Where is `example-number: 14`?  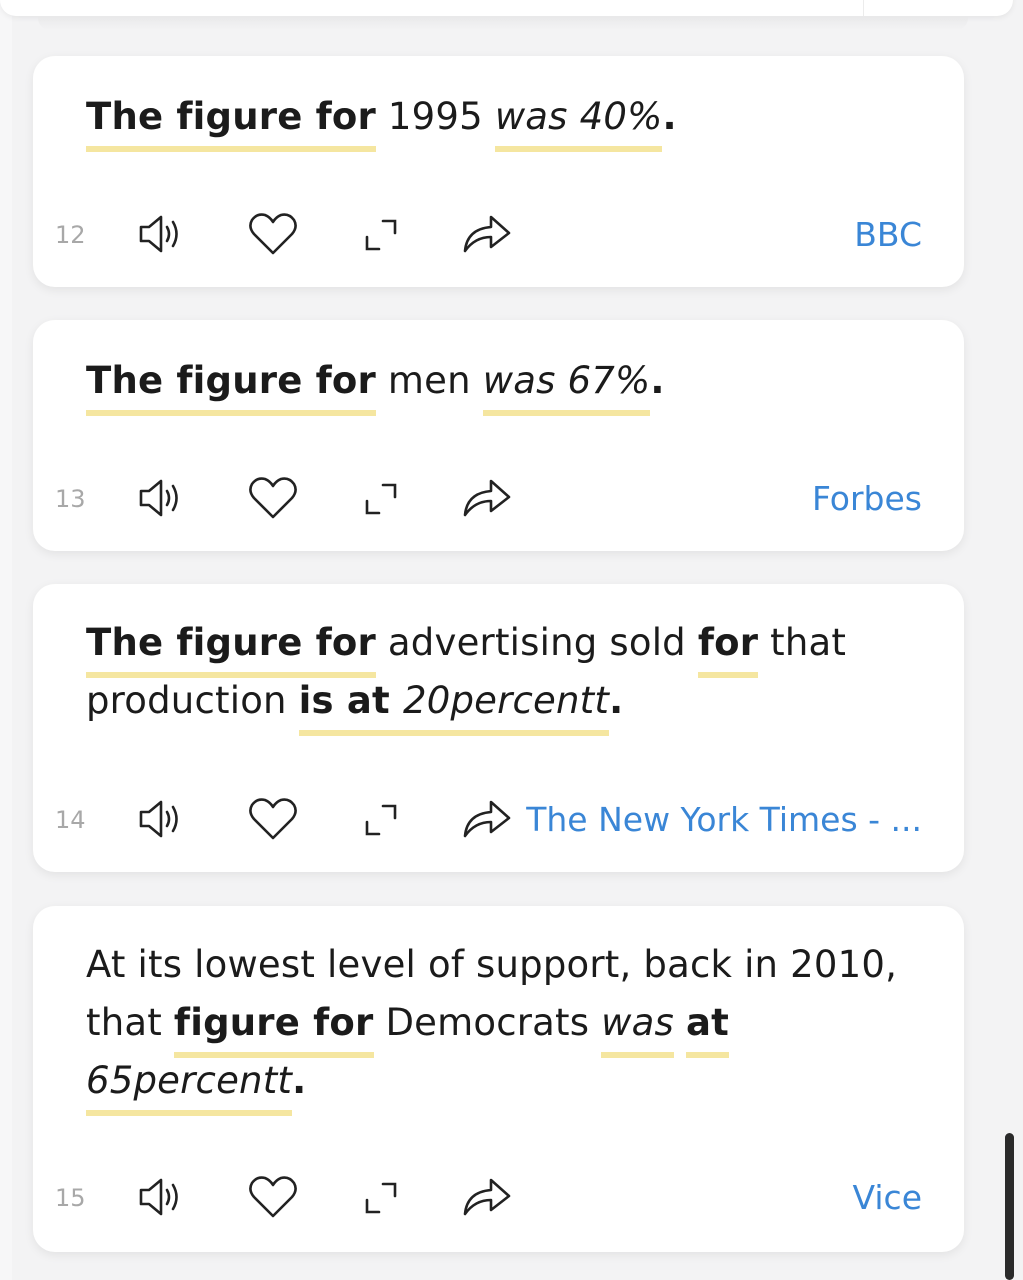 example-number: 14 is located at coordinates (70, 820).